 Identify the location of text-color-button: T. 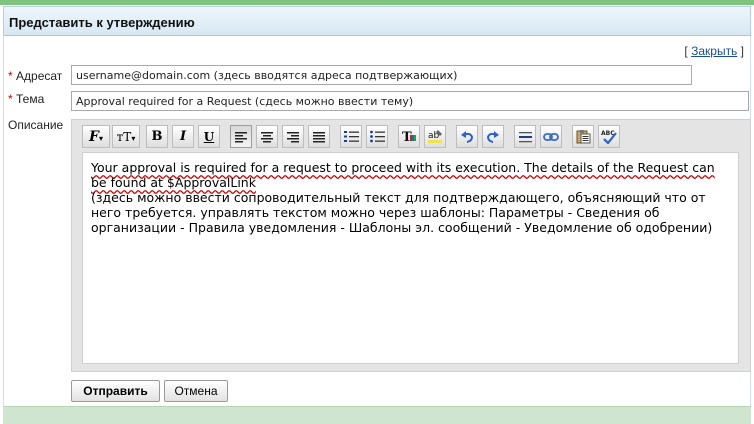
(409, 136).